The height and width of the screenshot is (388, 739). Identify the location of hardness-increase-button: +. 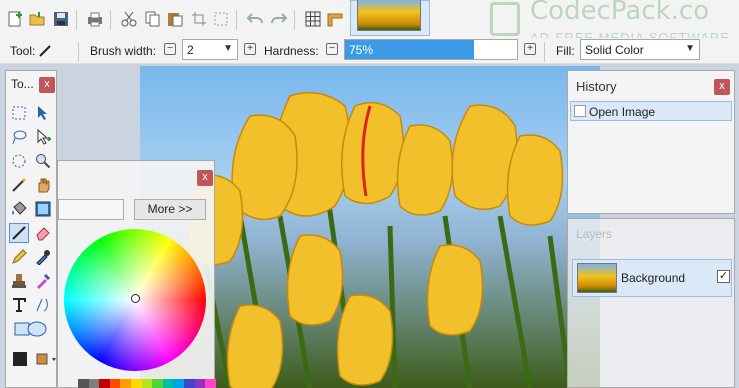
(530, 49).